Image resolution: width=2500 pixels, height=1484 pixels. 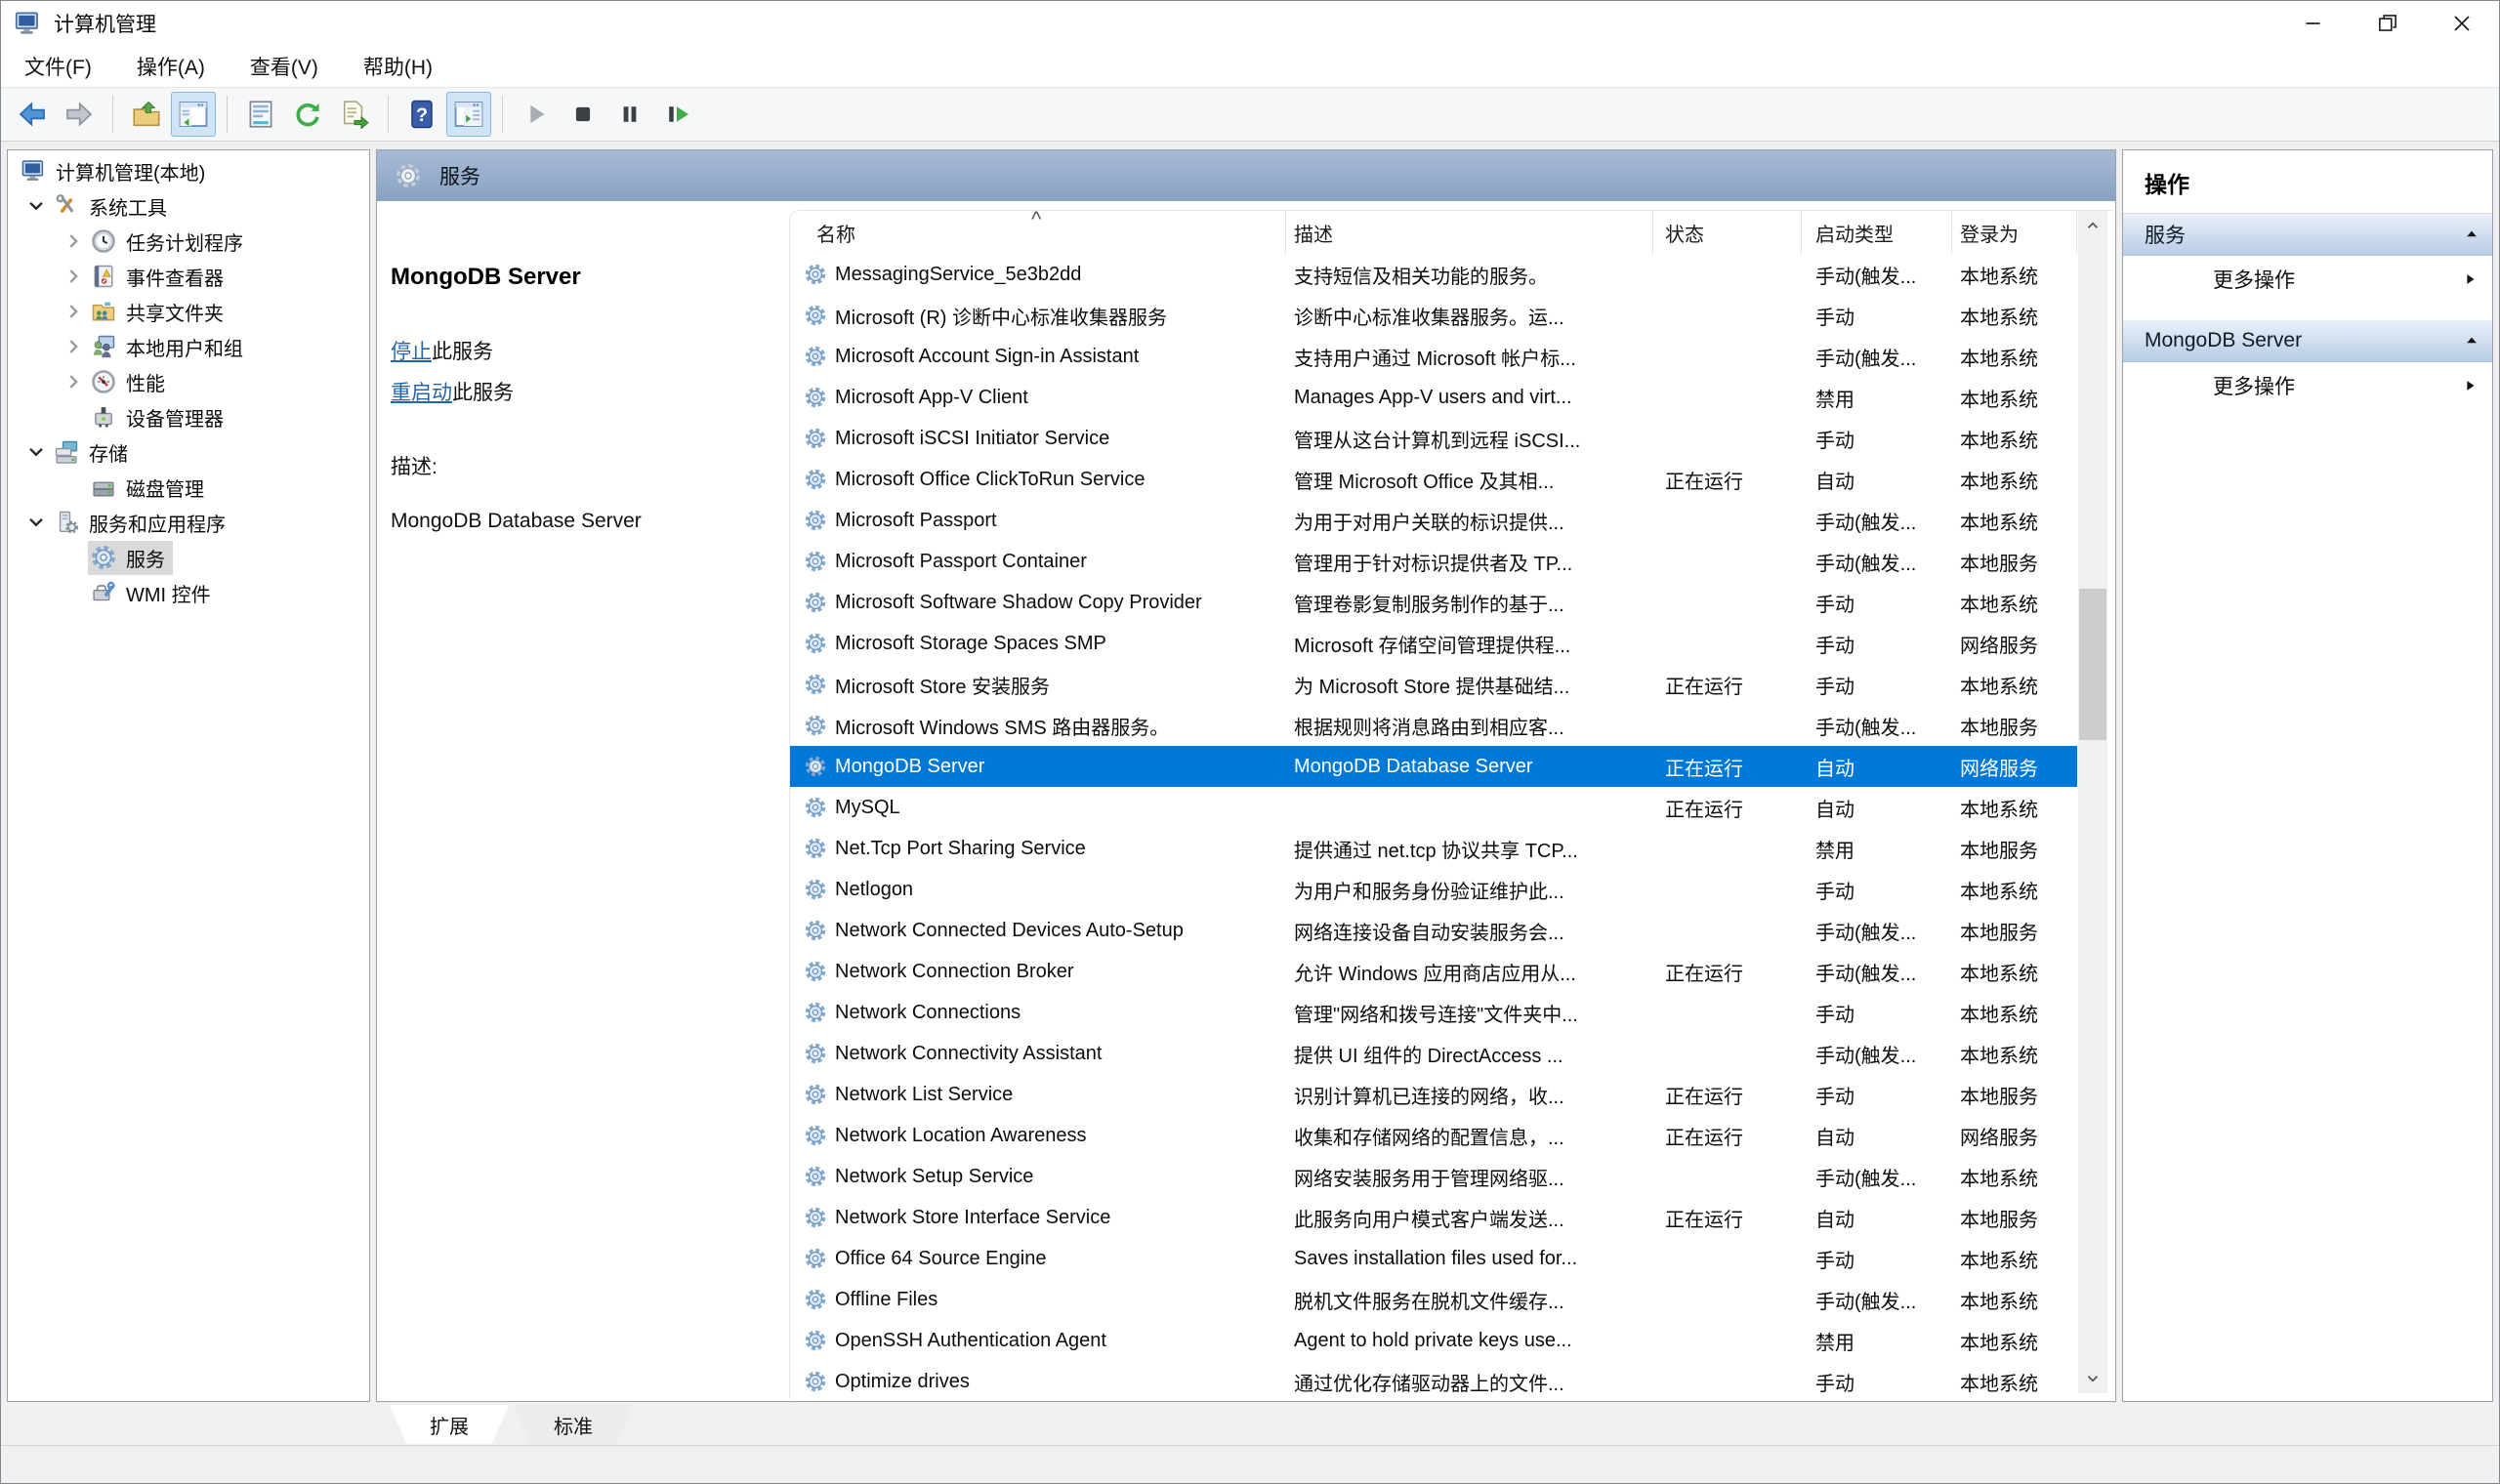 I want to click on vertical-scrollbar, so click(x=2093, y=802).